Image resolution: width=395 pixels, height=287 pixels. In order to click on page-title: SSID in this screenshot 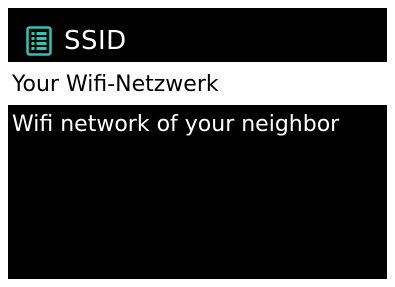, I will do `click(95, 41)`.